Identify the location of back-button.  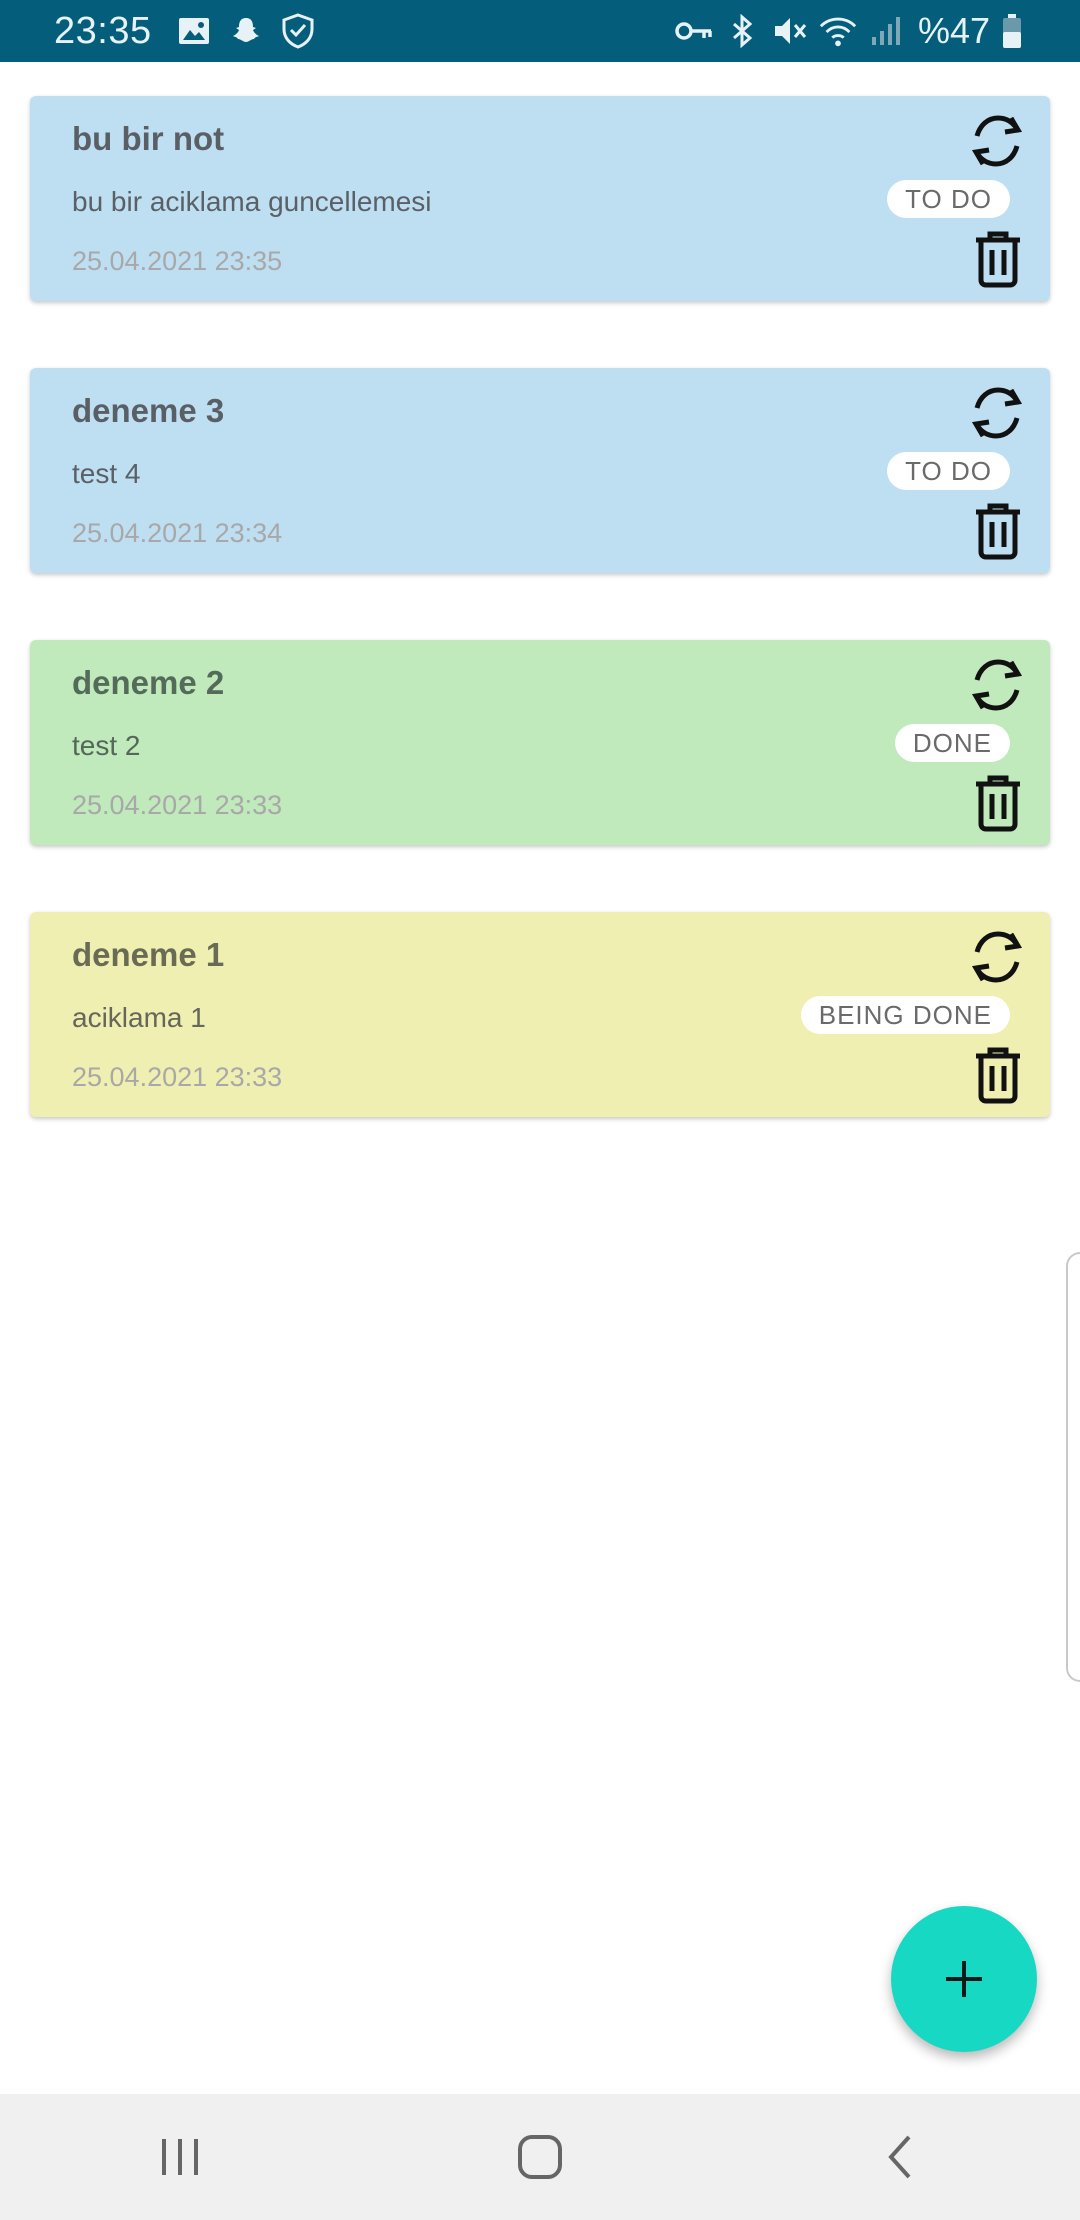
(900, 2157).